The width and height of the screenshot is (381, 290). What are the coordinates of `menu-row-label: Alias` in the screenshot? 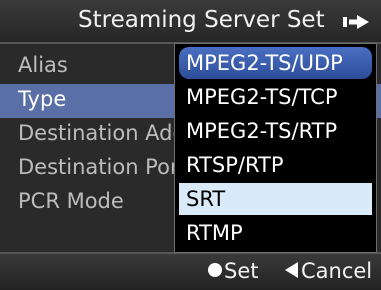 It's located at (43, 65).